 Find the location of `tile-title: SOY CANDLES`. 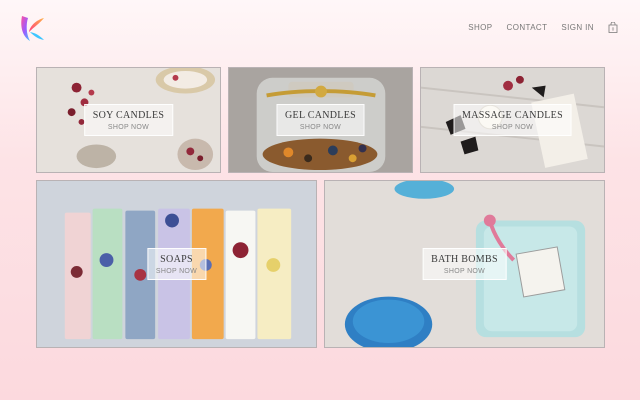

tile-title: SOY CANDLES is located at coordinates (128, 115).